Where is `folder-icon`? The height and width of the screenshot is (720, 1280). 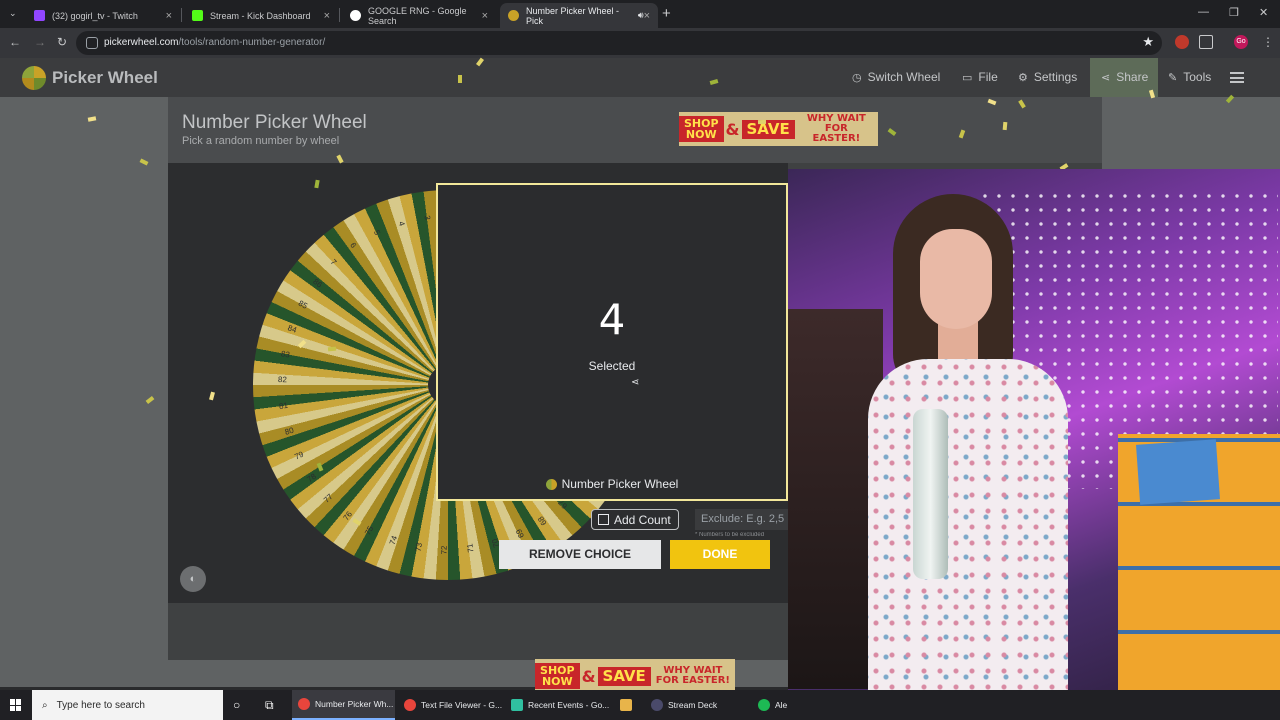
folder-icon is located at coordinates (626, 705).